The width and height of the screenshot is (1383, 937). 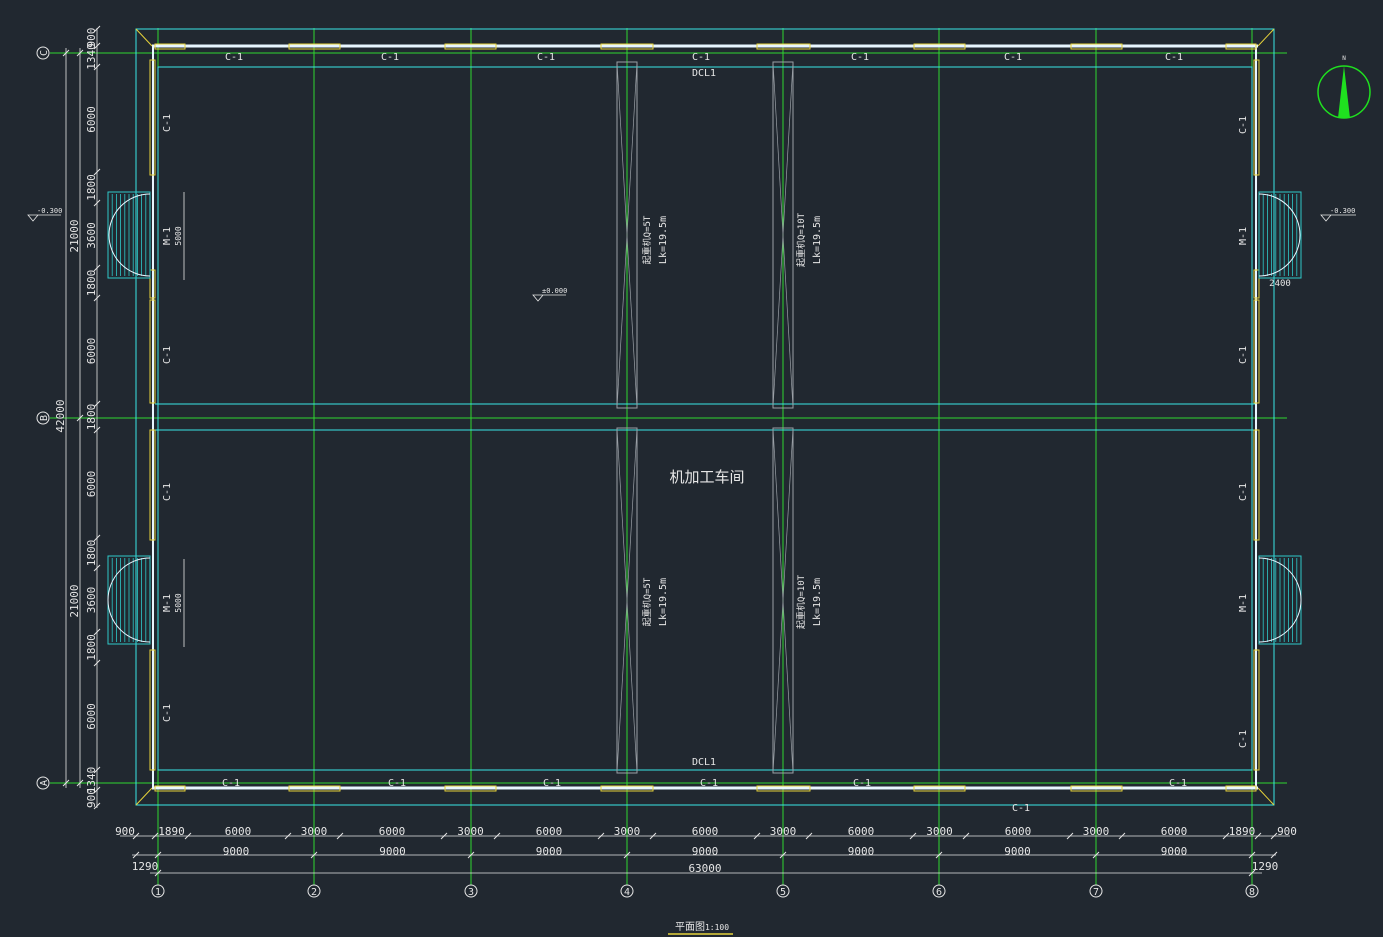 What do you see at coordinates (44, 53) in the screenshot?
I see `axis-label: C` at bounding box center [44, 53].